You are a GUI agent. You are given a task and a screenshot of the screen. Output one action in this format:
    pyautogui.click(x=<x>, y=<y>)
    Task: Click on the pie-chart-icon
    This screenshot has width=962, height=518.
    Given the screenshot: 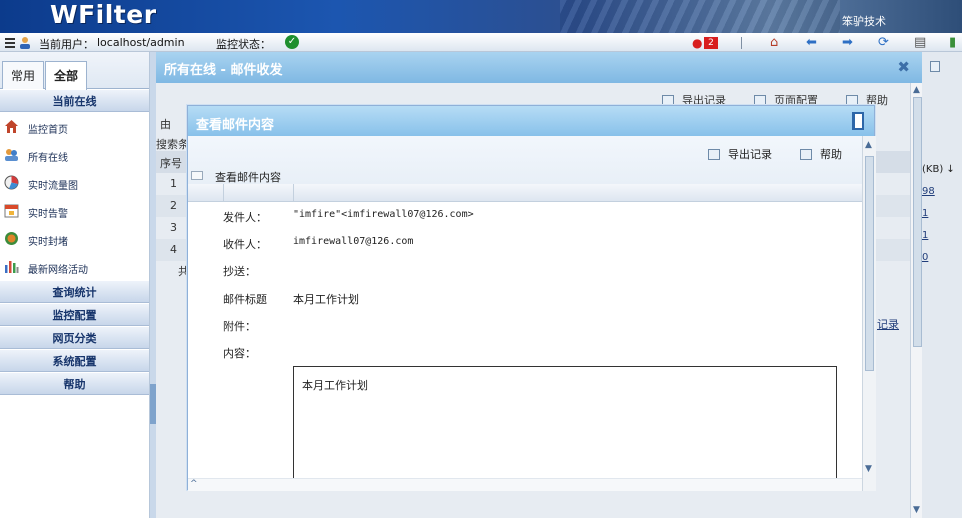 What is the action you would take?
    pyautogui.click(x=11, y=182)
    